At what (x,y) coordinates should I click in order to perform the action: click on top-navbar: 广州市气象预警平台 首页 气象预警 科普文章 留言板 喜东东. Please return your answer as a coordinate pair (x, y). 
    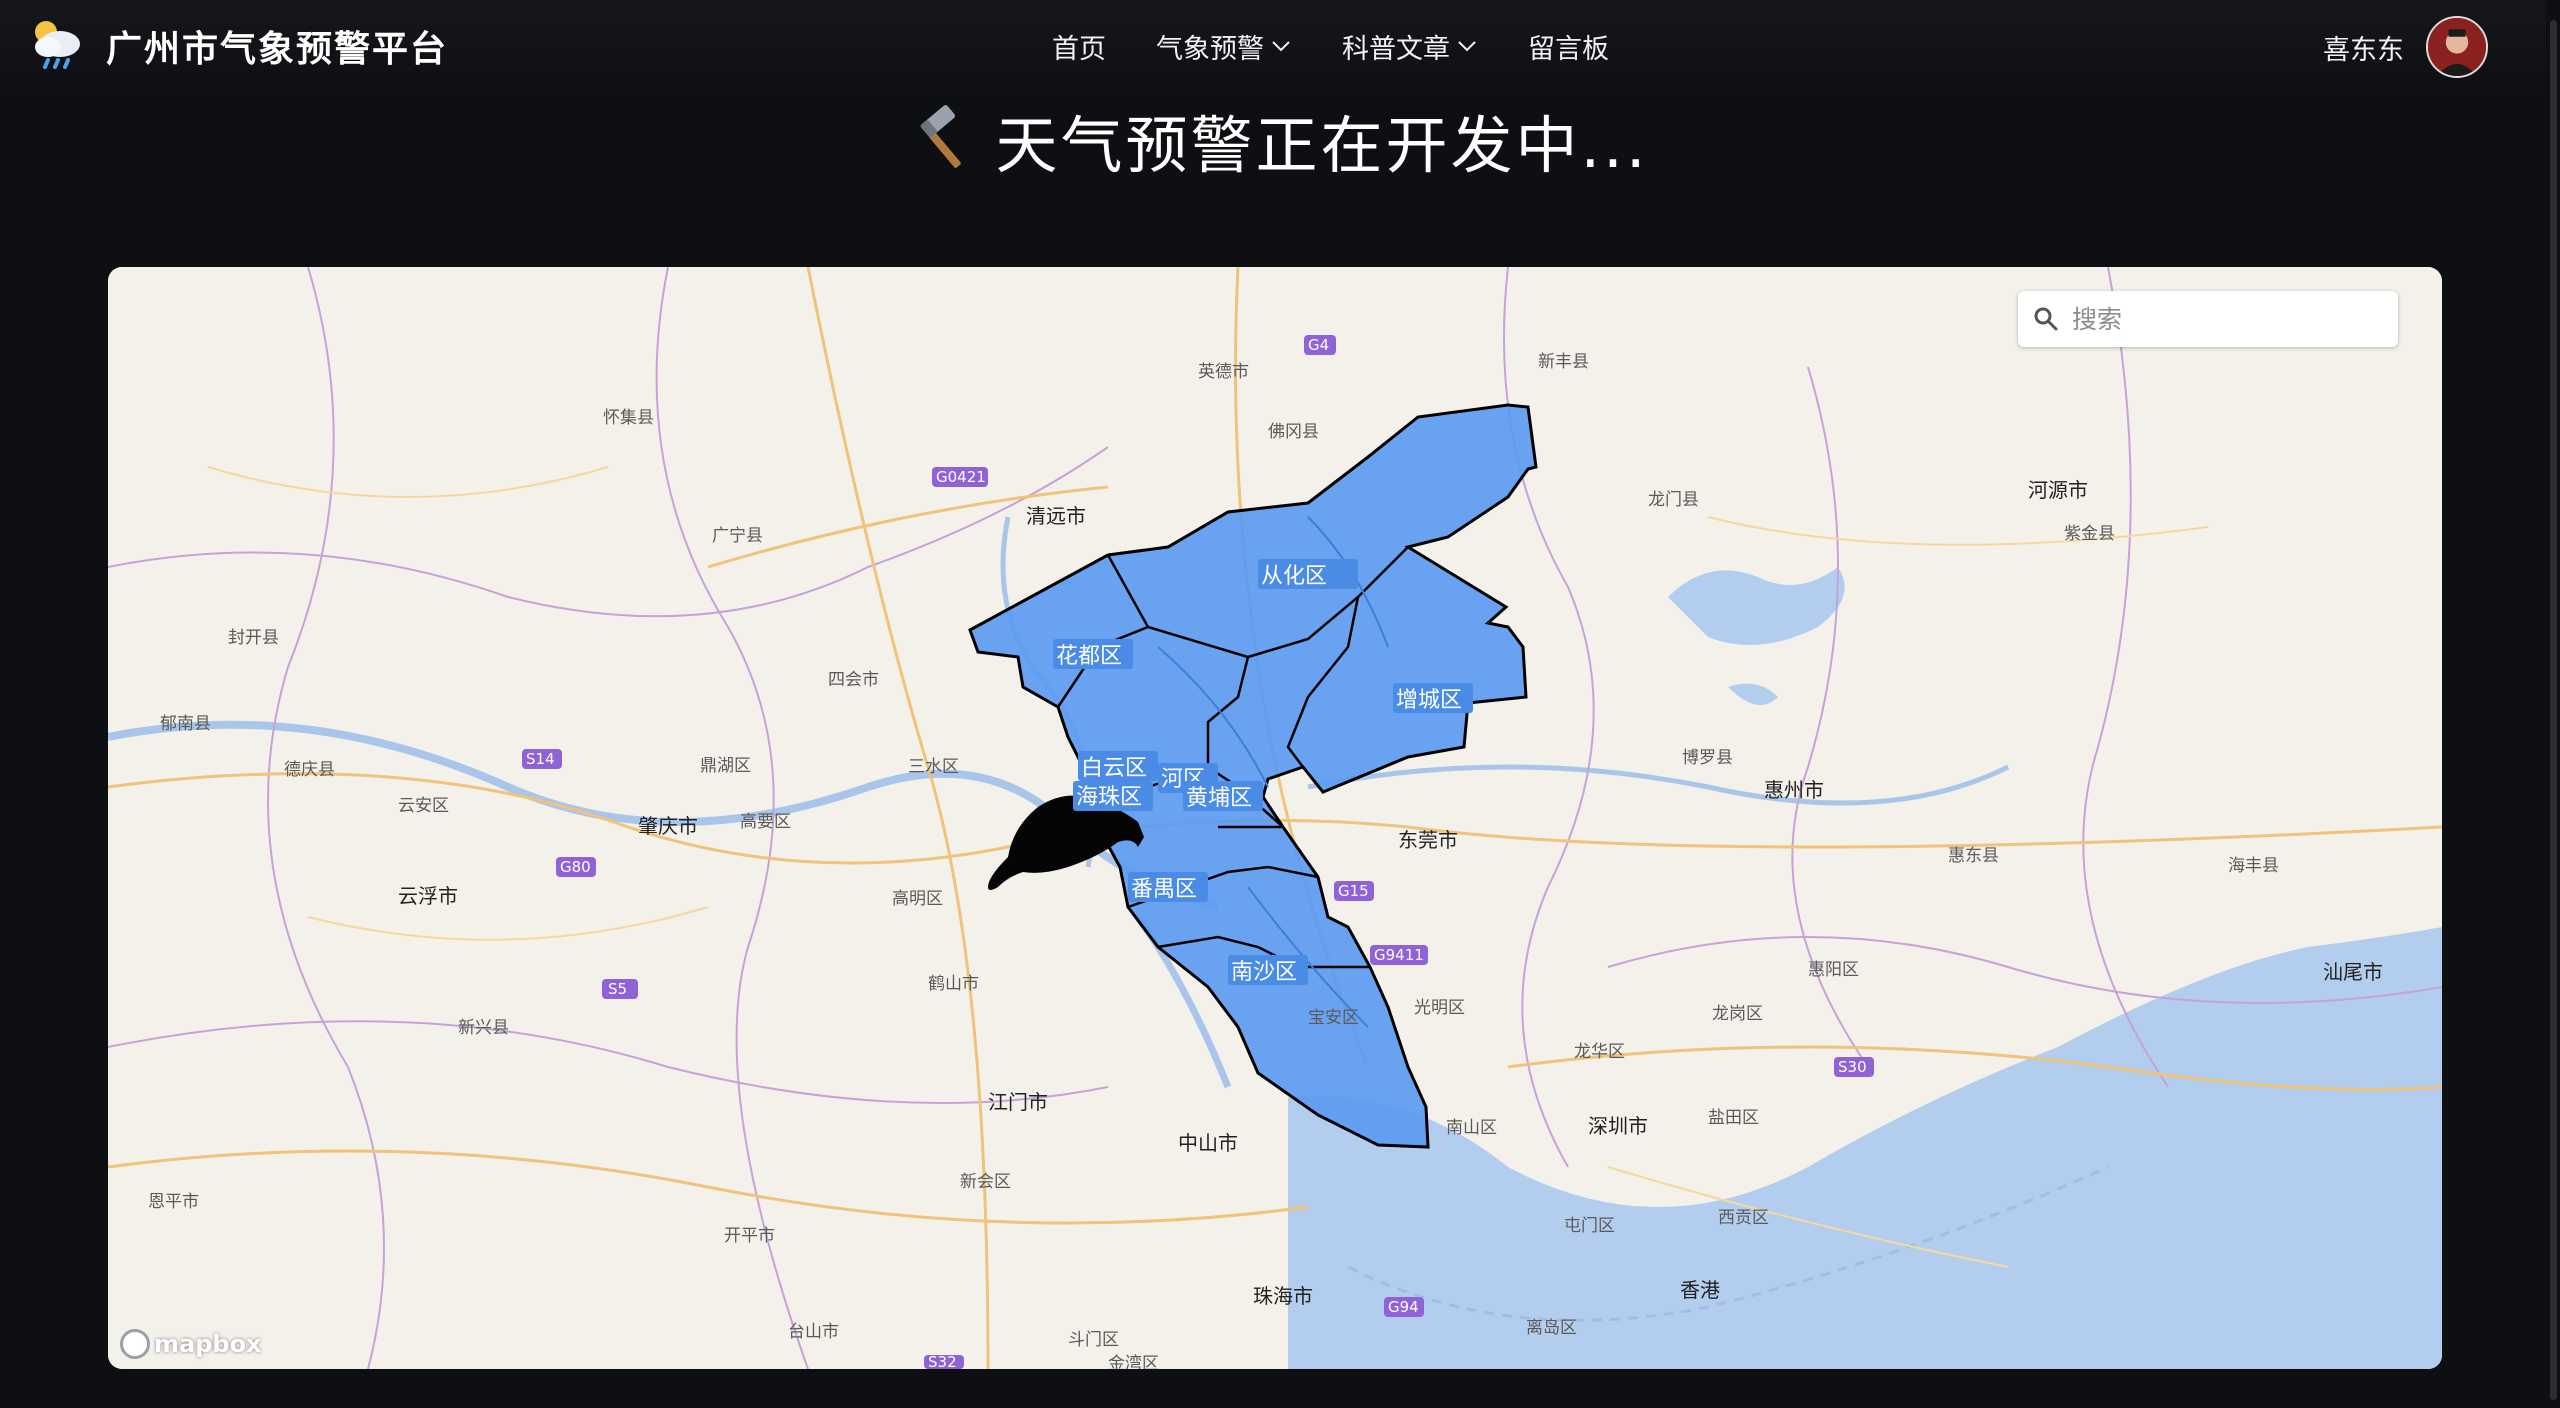
    Looking at the image, I should click on (1280, 46).